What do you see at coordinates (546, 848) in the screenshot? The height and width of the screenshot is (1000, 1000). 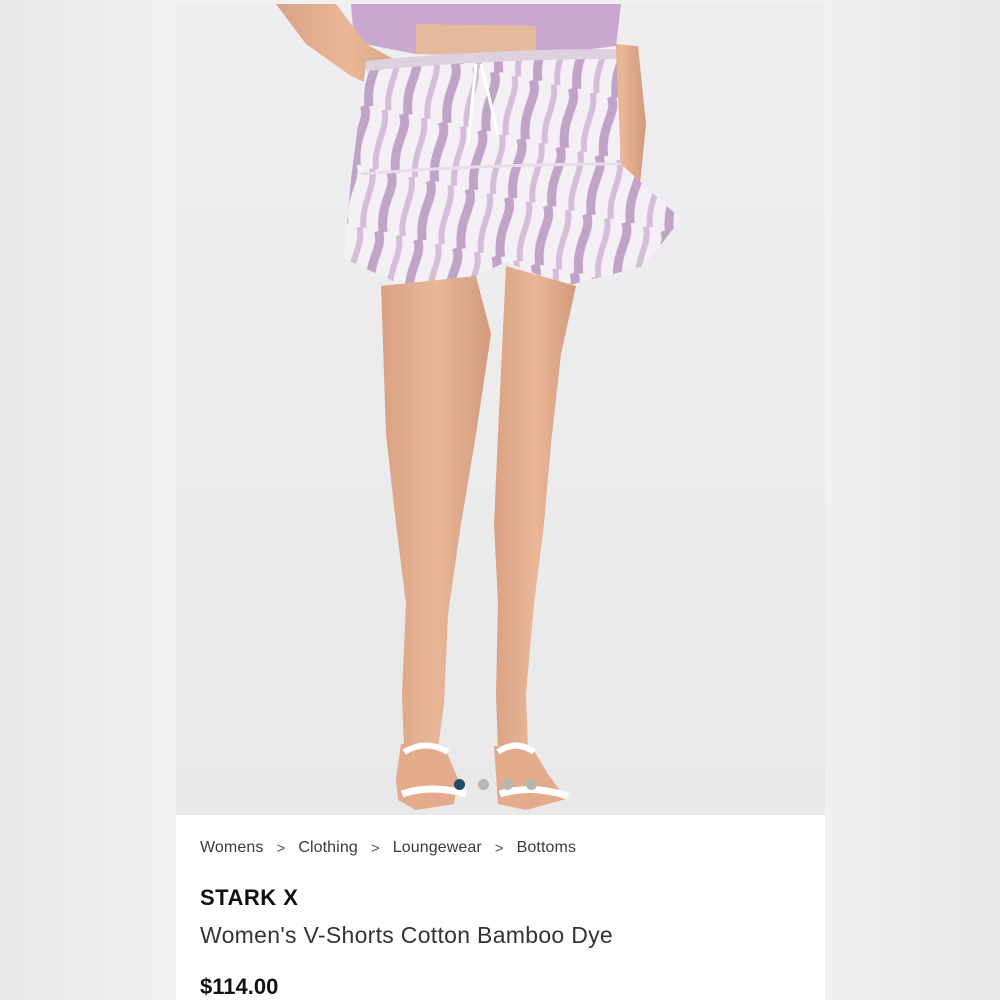 I see `breadcrumb-bottoms: Bottoms` at bounding box center [546, 848].